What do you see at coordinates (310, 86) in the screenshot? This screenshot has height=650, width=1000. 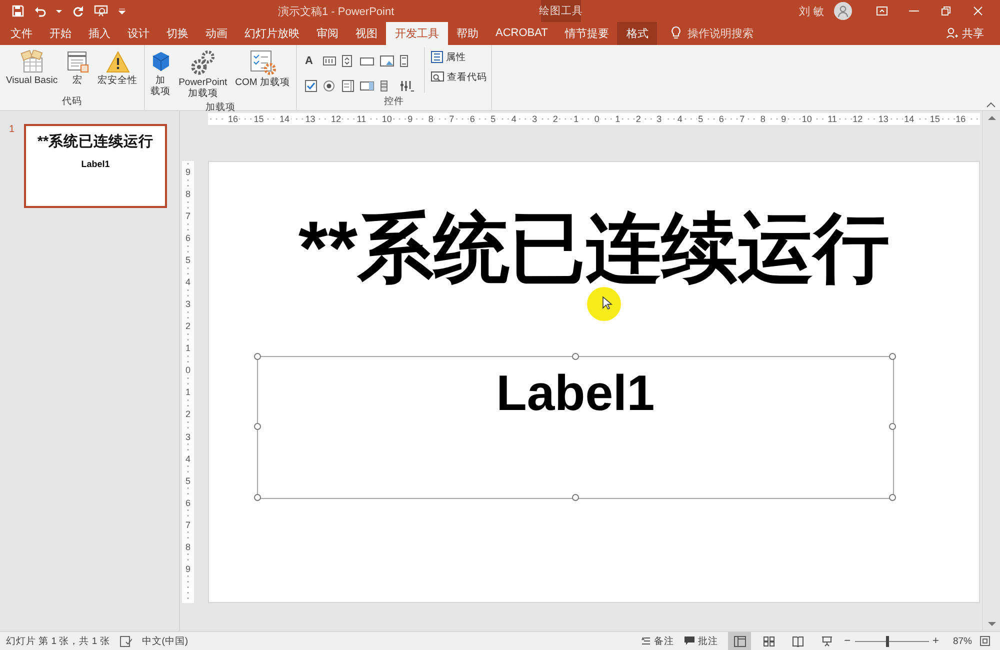 I see `check-box-icon` at bounding box center [310, 86].